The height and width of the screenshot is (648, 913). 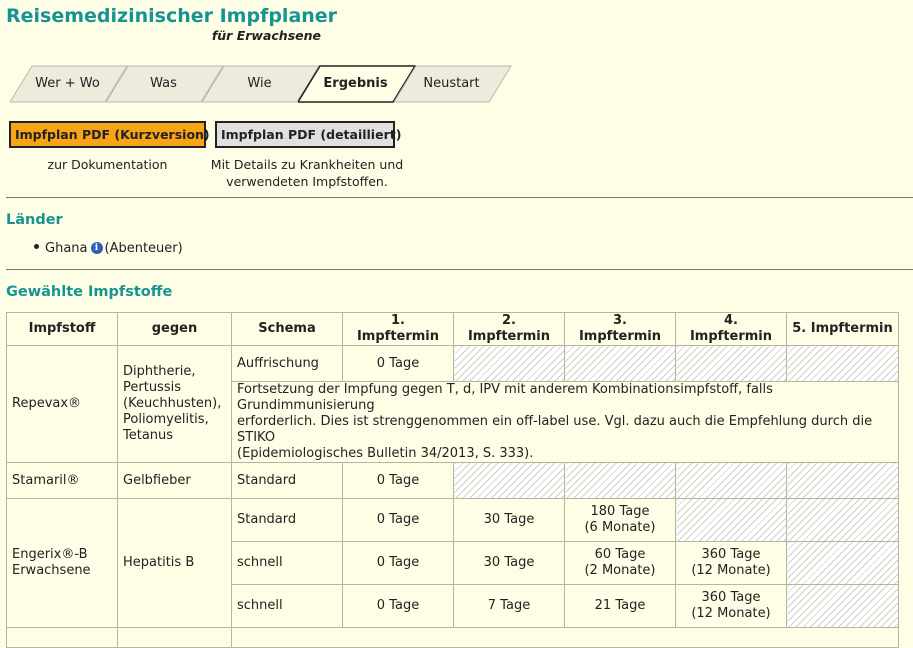 What do you see at coordinates (620, 554) in the screenshot?
I see `dose-days: 60 Tage` at bounding box center [620, 554].